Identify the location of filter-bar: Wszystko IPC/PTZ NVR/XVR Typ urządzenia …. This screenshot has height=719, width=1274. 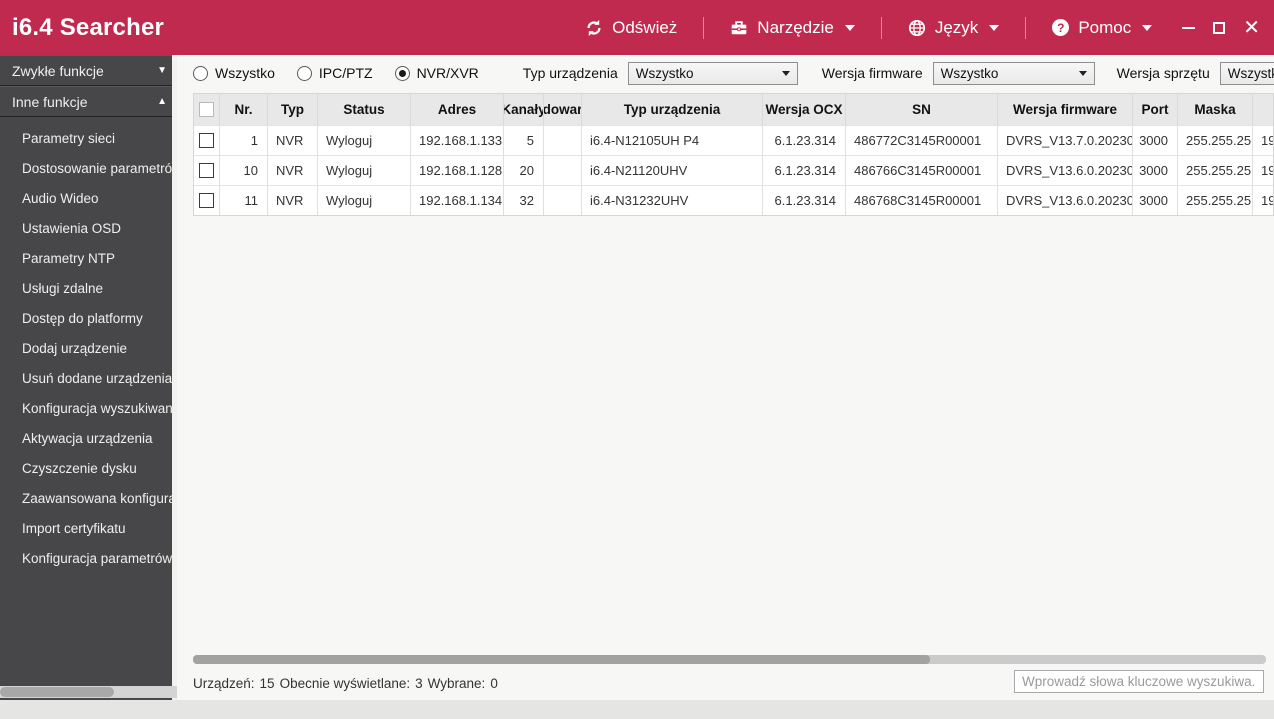
(733, 73).